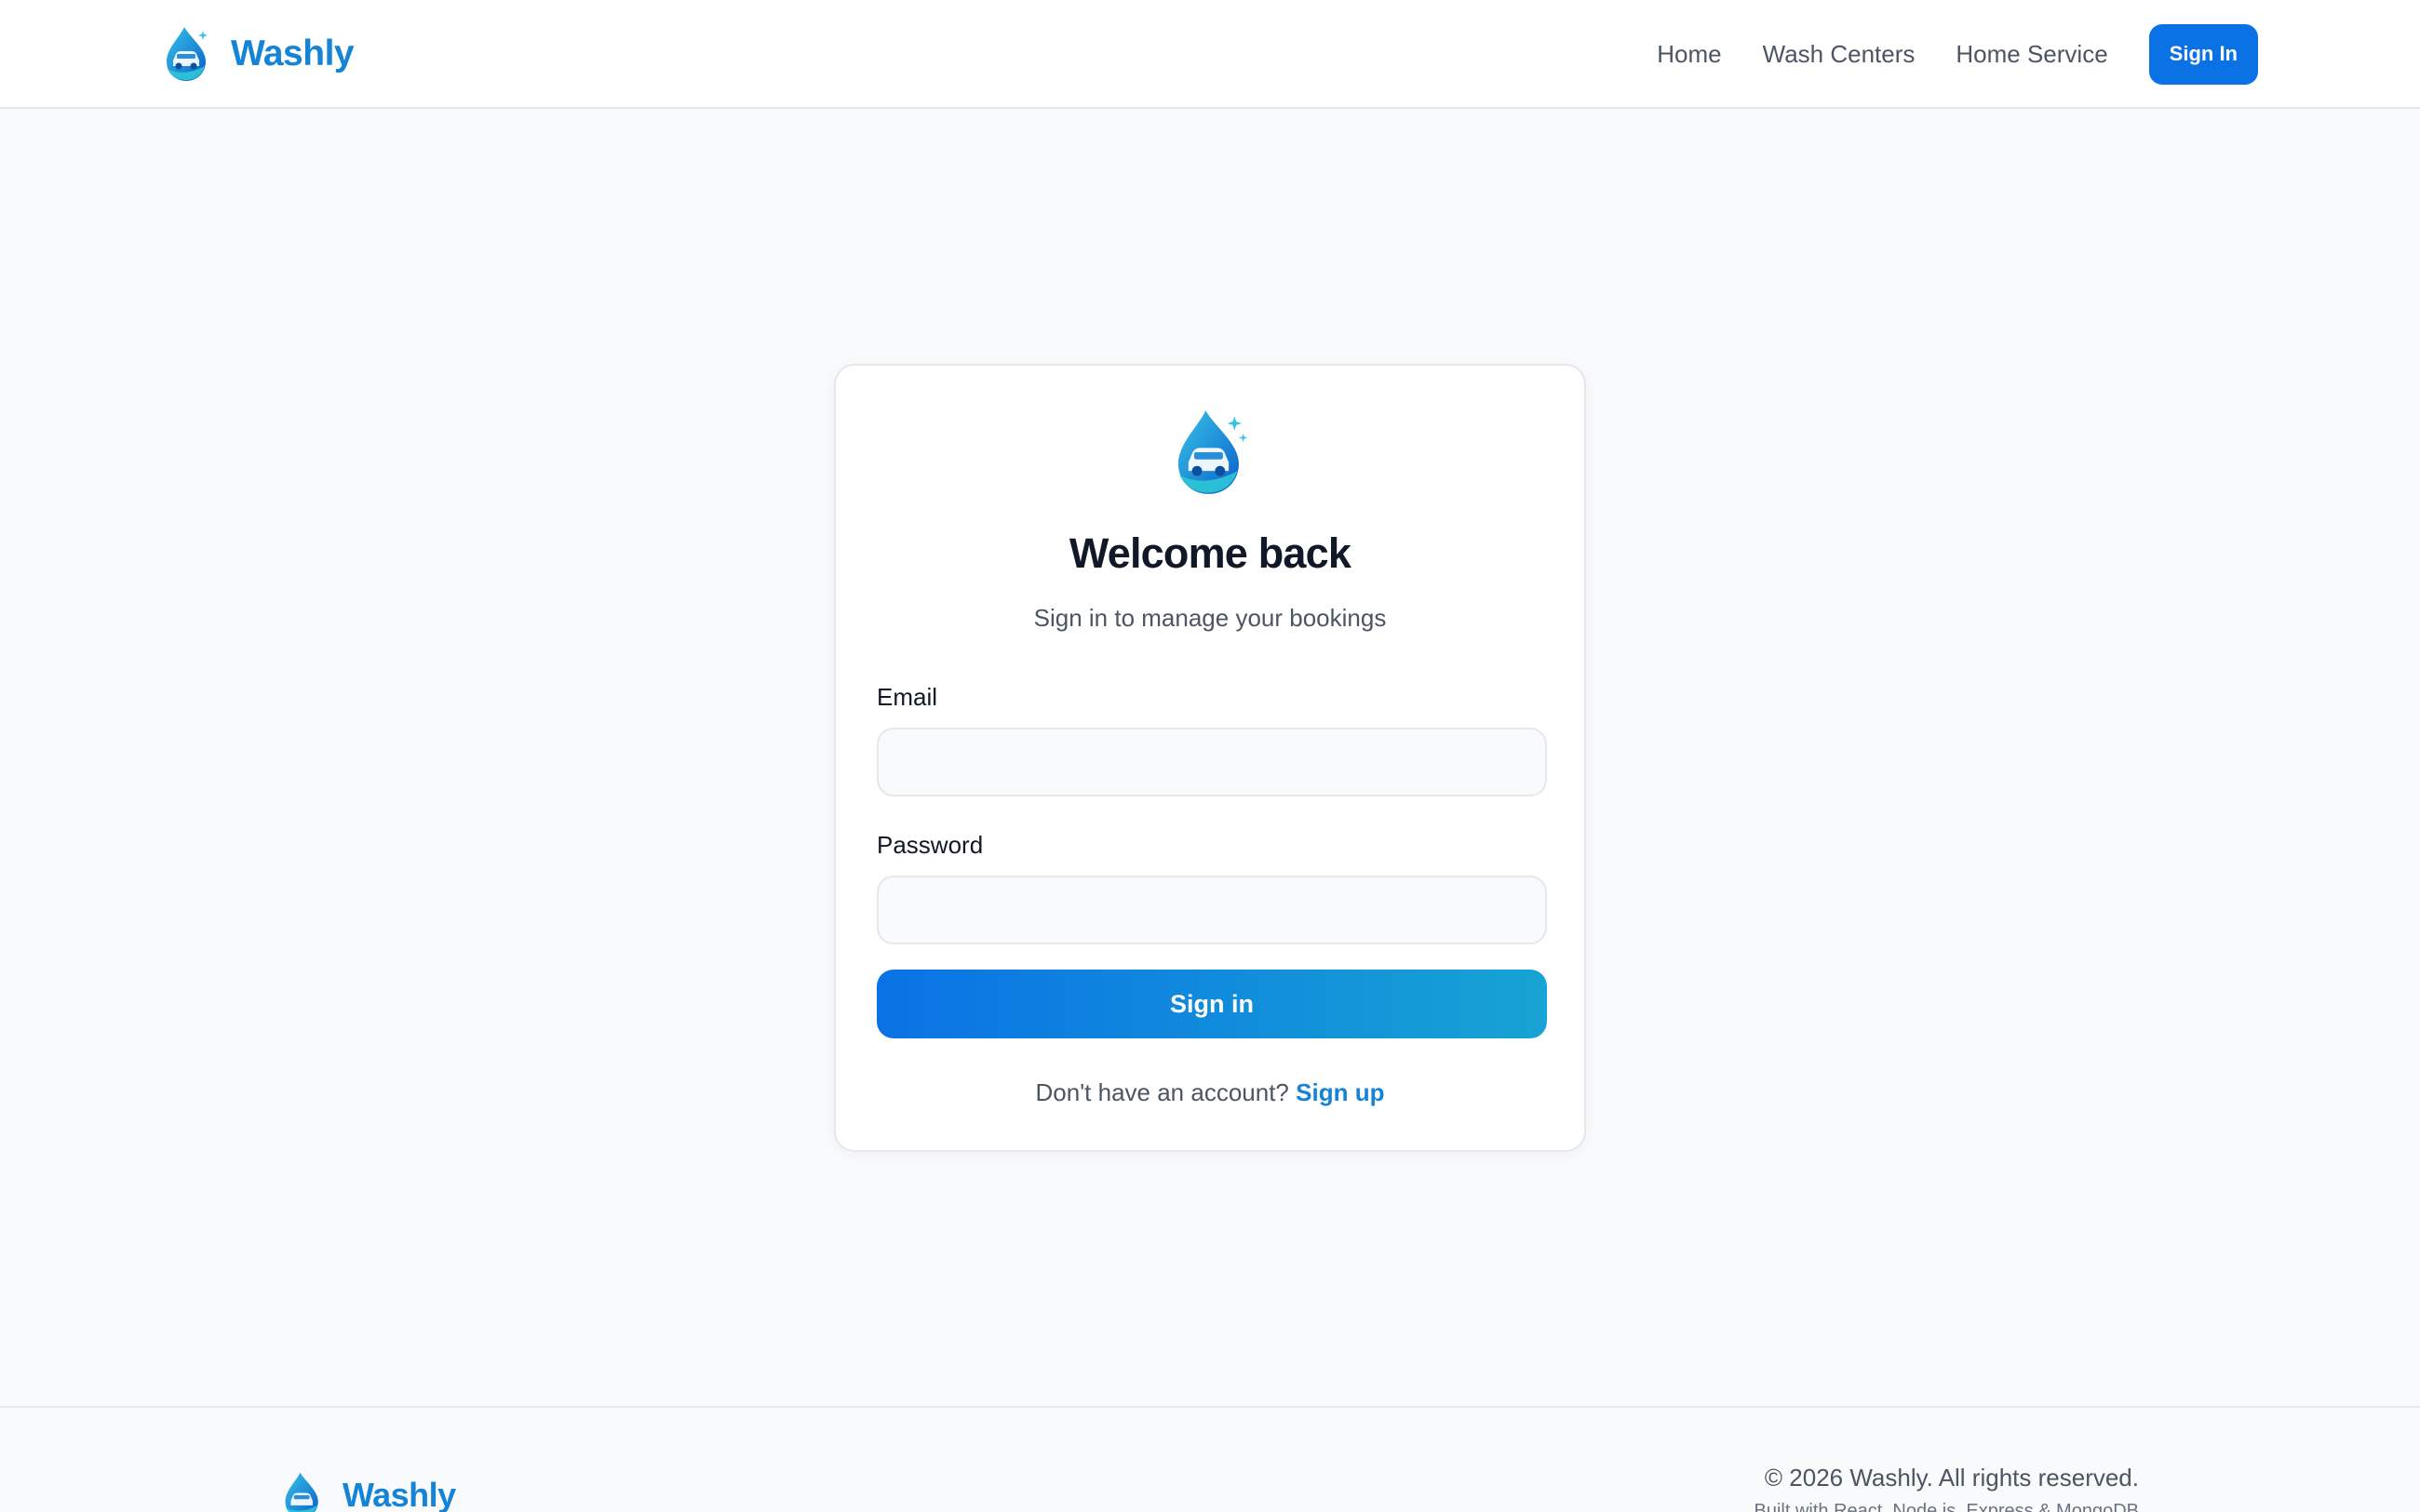  I want to click on main-nav: Home Wash Centers Home Service Sign In, so click(1958, 54).